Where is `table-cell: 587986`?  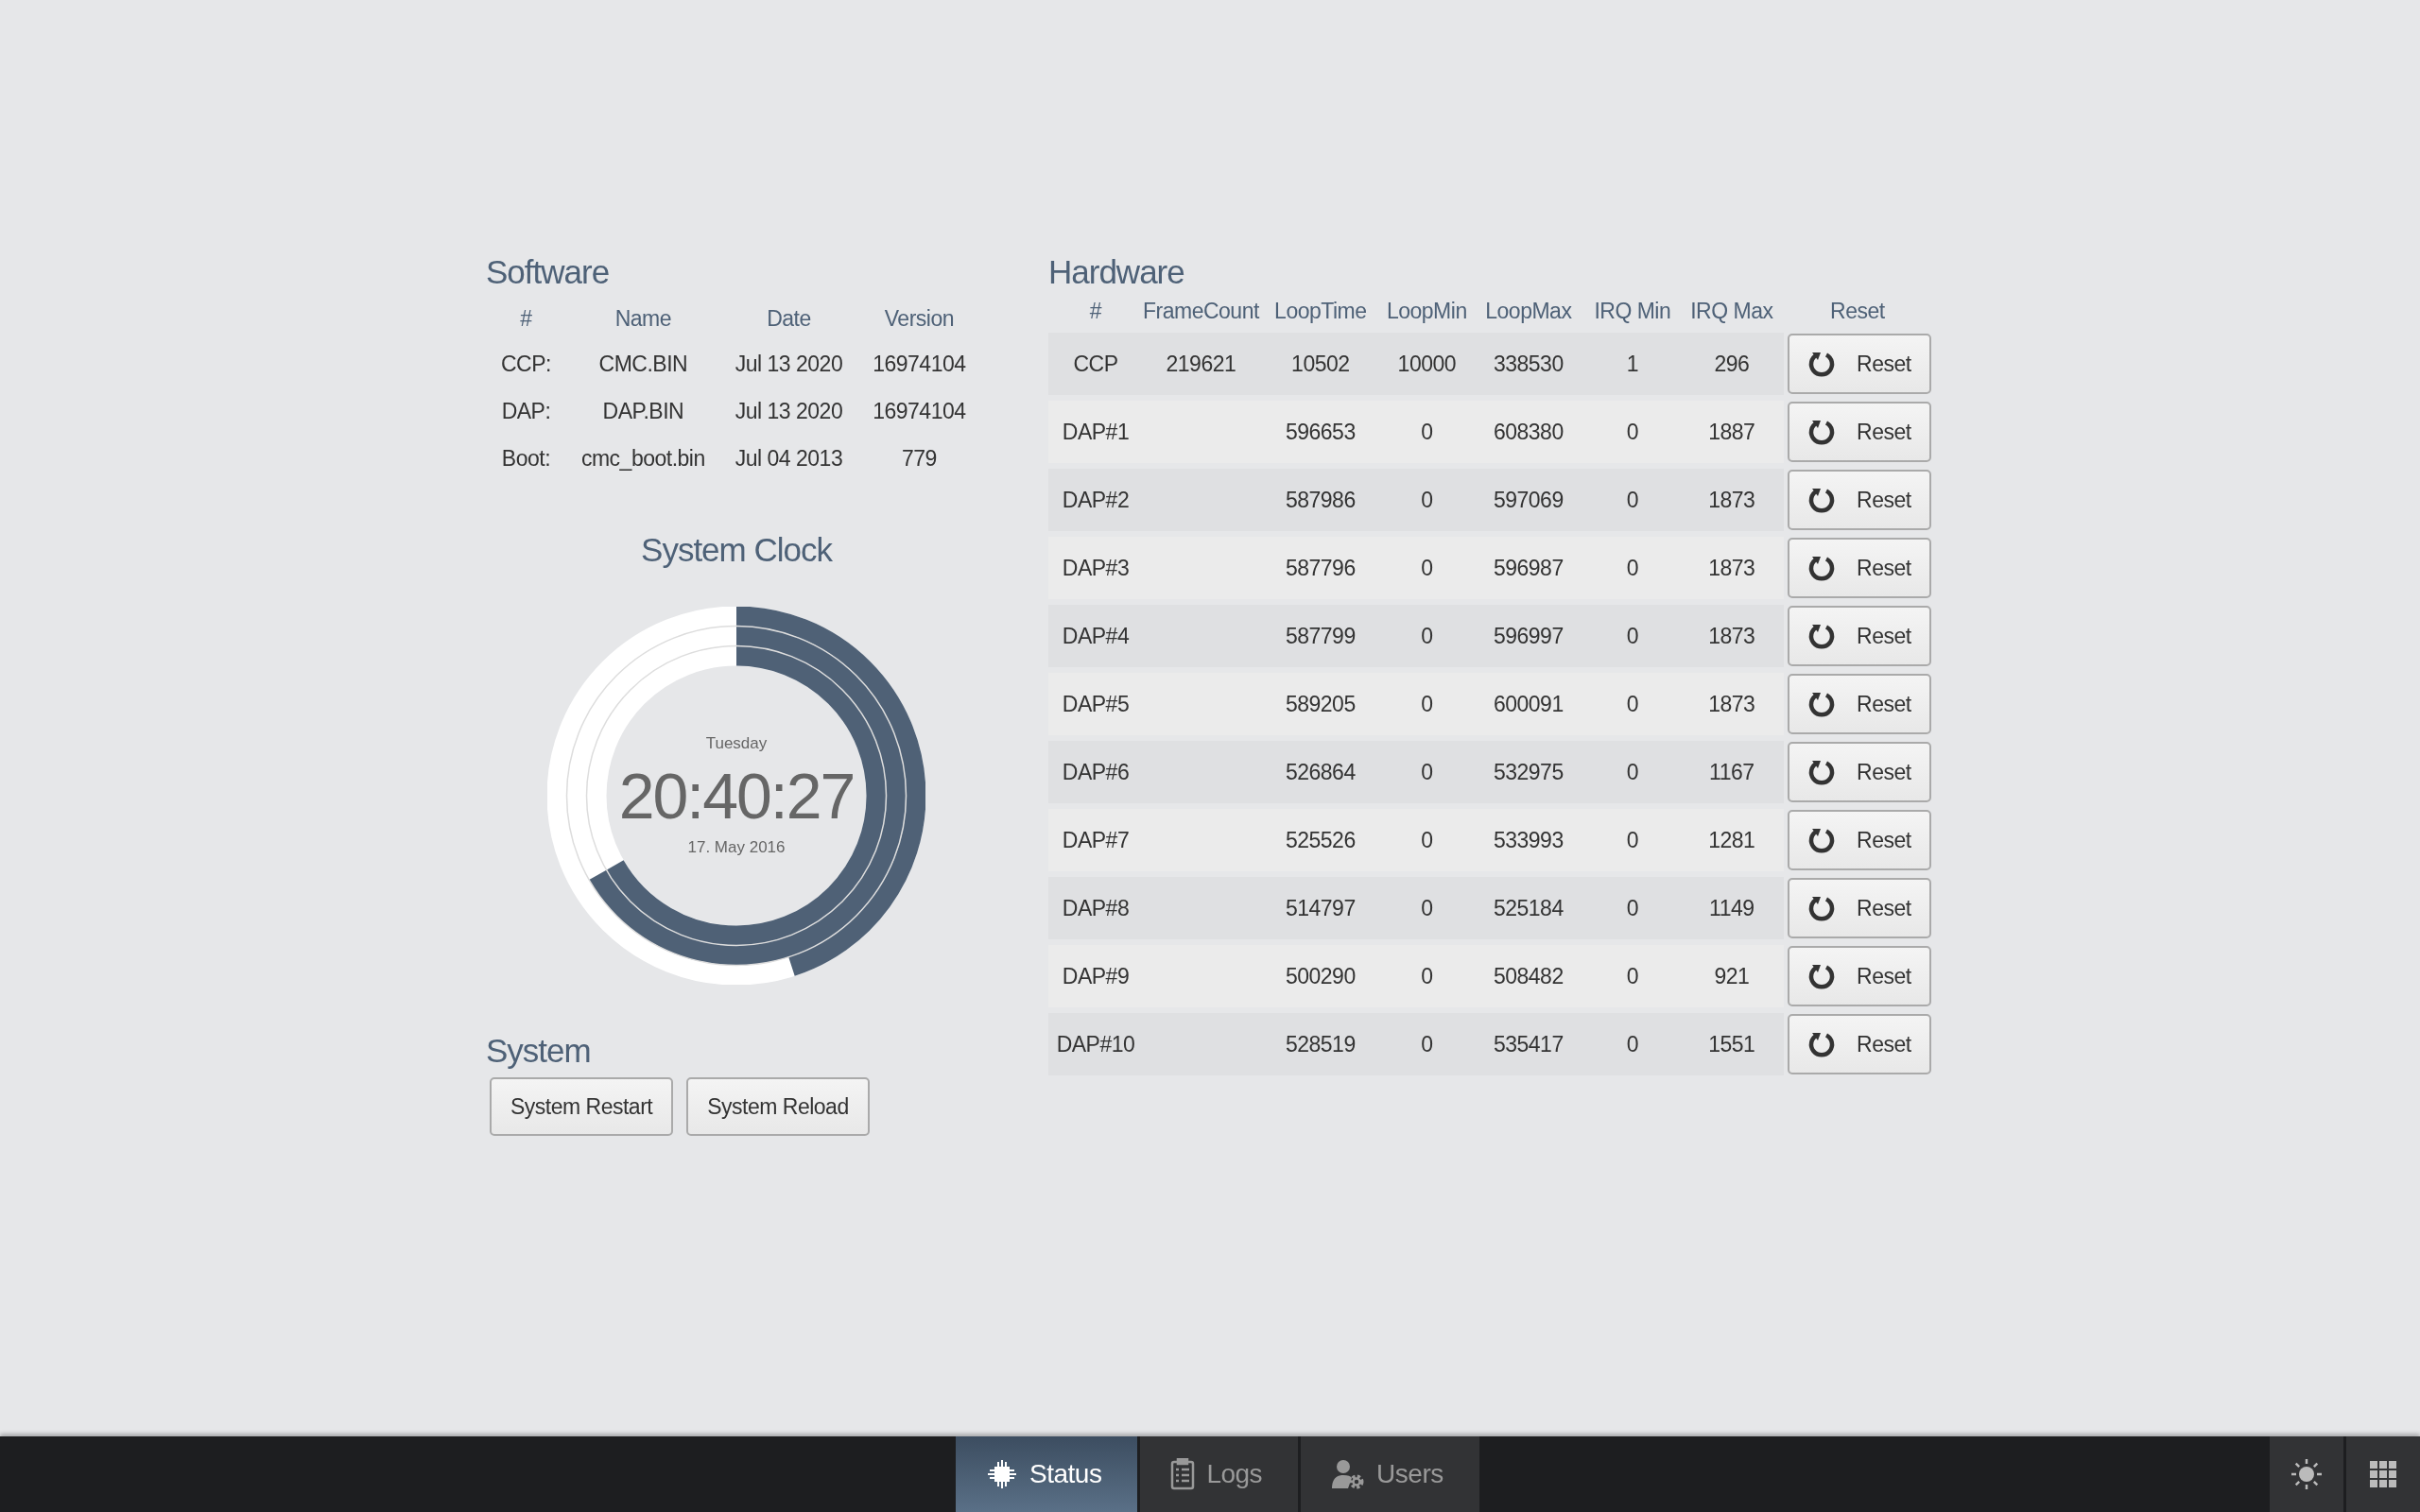 table-cell: 587986 is located at coordinates (1320, 499).